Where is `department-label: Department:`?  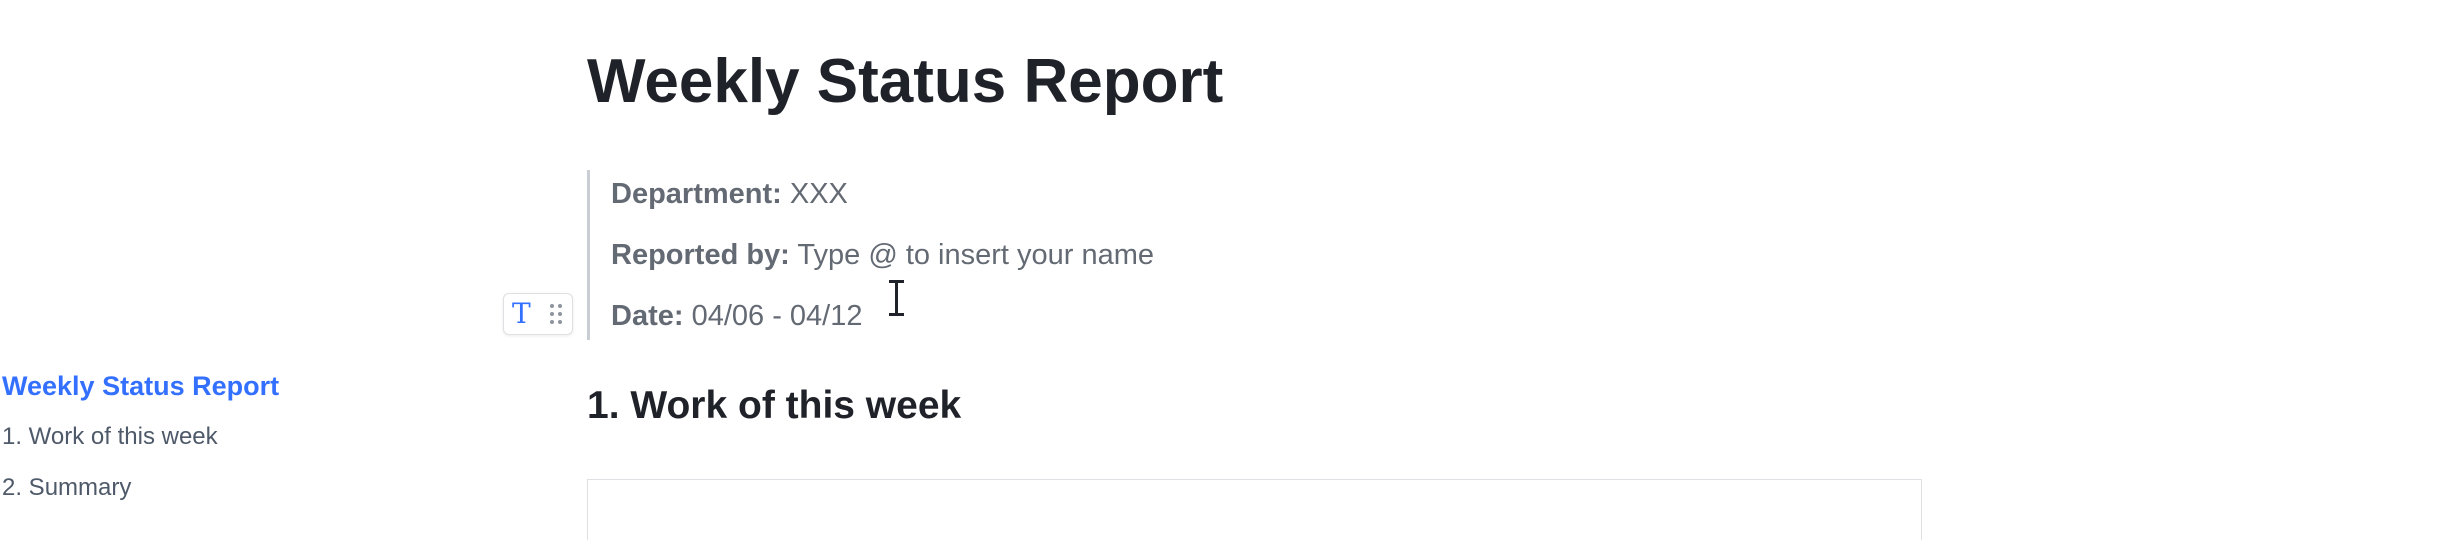 department-label: Department: is located at coordinates (696, 194).